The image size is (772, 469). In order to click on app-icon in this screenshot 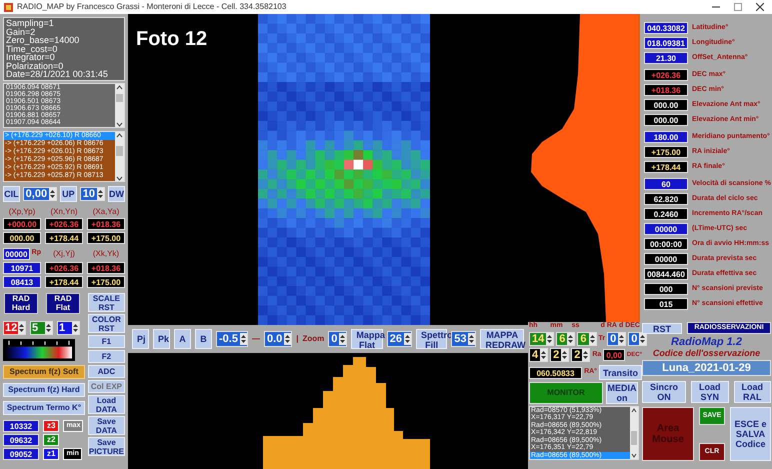, I will do `click(8, 7)`.